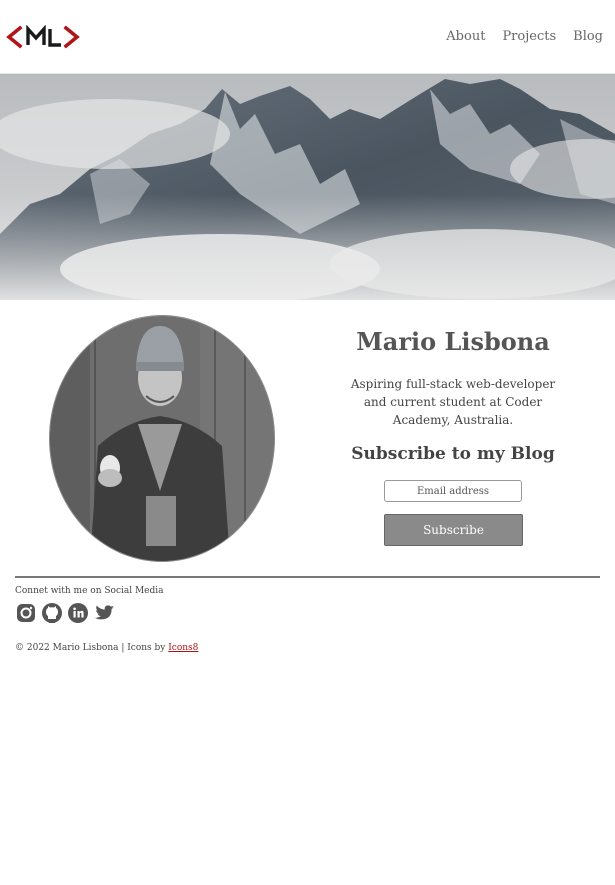 Image resolution: width=615 pixels, height=885 pixels. I want to click on profile-name: Mario Lisbona, so click(453, 341).